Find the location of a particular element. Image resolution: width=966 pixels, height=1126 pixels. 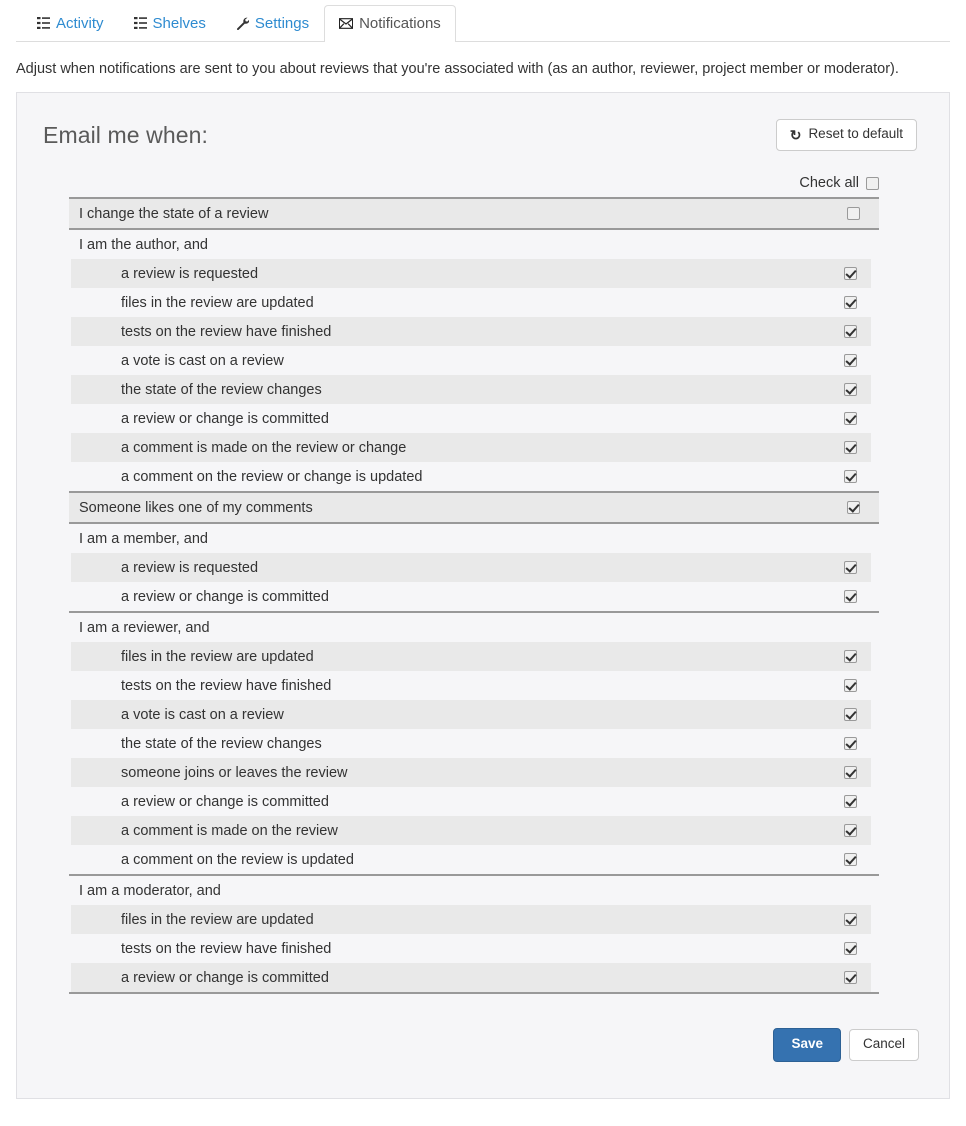

settings-group: I change the state of a review is located at coordinates (474, 213).